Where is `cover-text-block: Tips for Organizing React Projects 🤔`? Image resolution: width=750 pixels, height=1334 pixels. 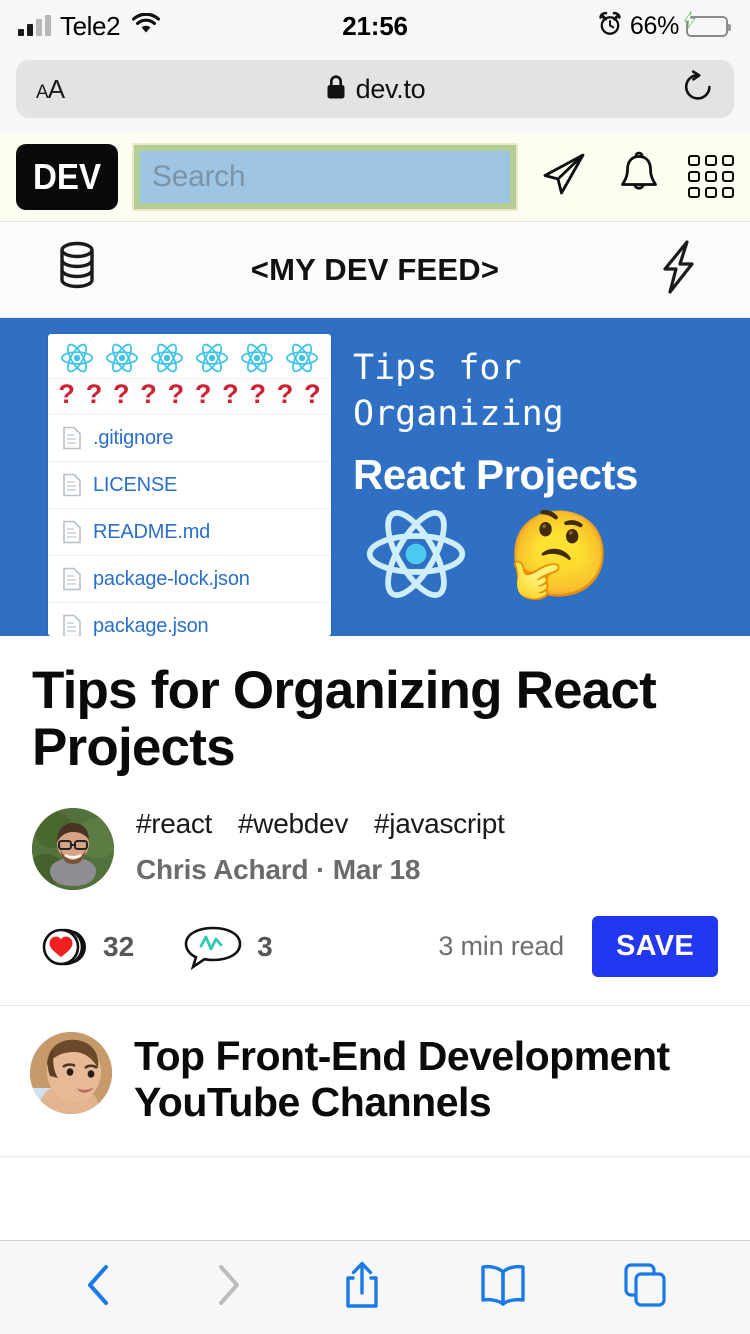
cover-text-block: Tips for Organizing React Projects 🤔 is located at coordinates (540, 477).